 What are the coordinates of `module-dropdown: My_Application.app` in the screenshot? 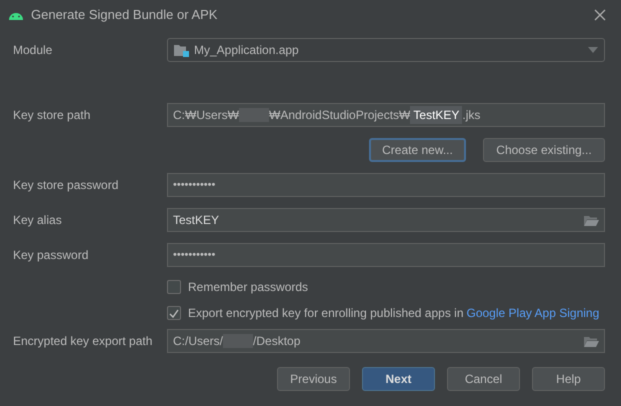 It's located at (386, 50).